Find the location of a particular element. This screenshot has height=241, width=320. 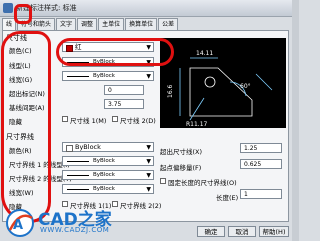

baseline-spacing-input: 3.75 is located at coordinates (124, 104).